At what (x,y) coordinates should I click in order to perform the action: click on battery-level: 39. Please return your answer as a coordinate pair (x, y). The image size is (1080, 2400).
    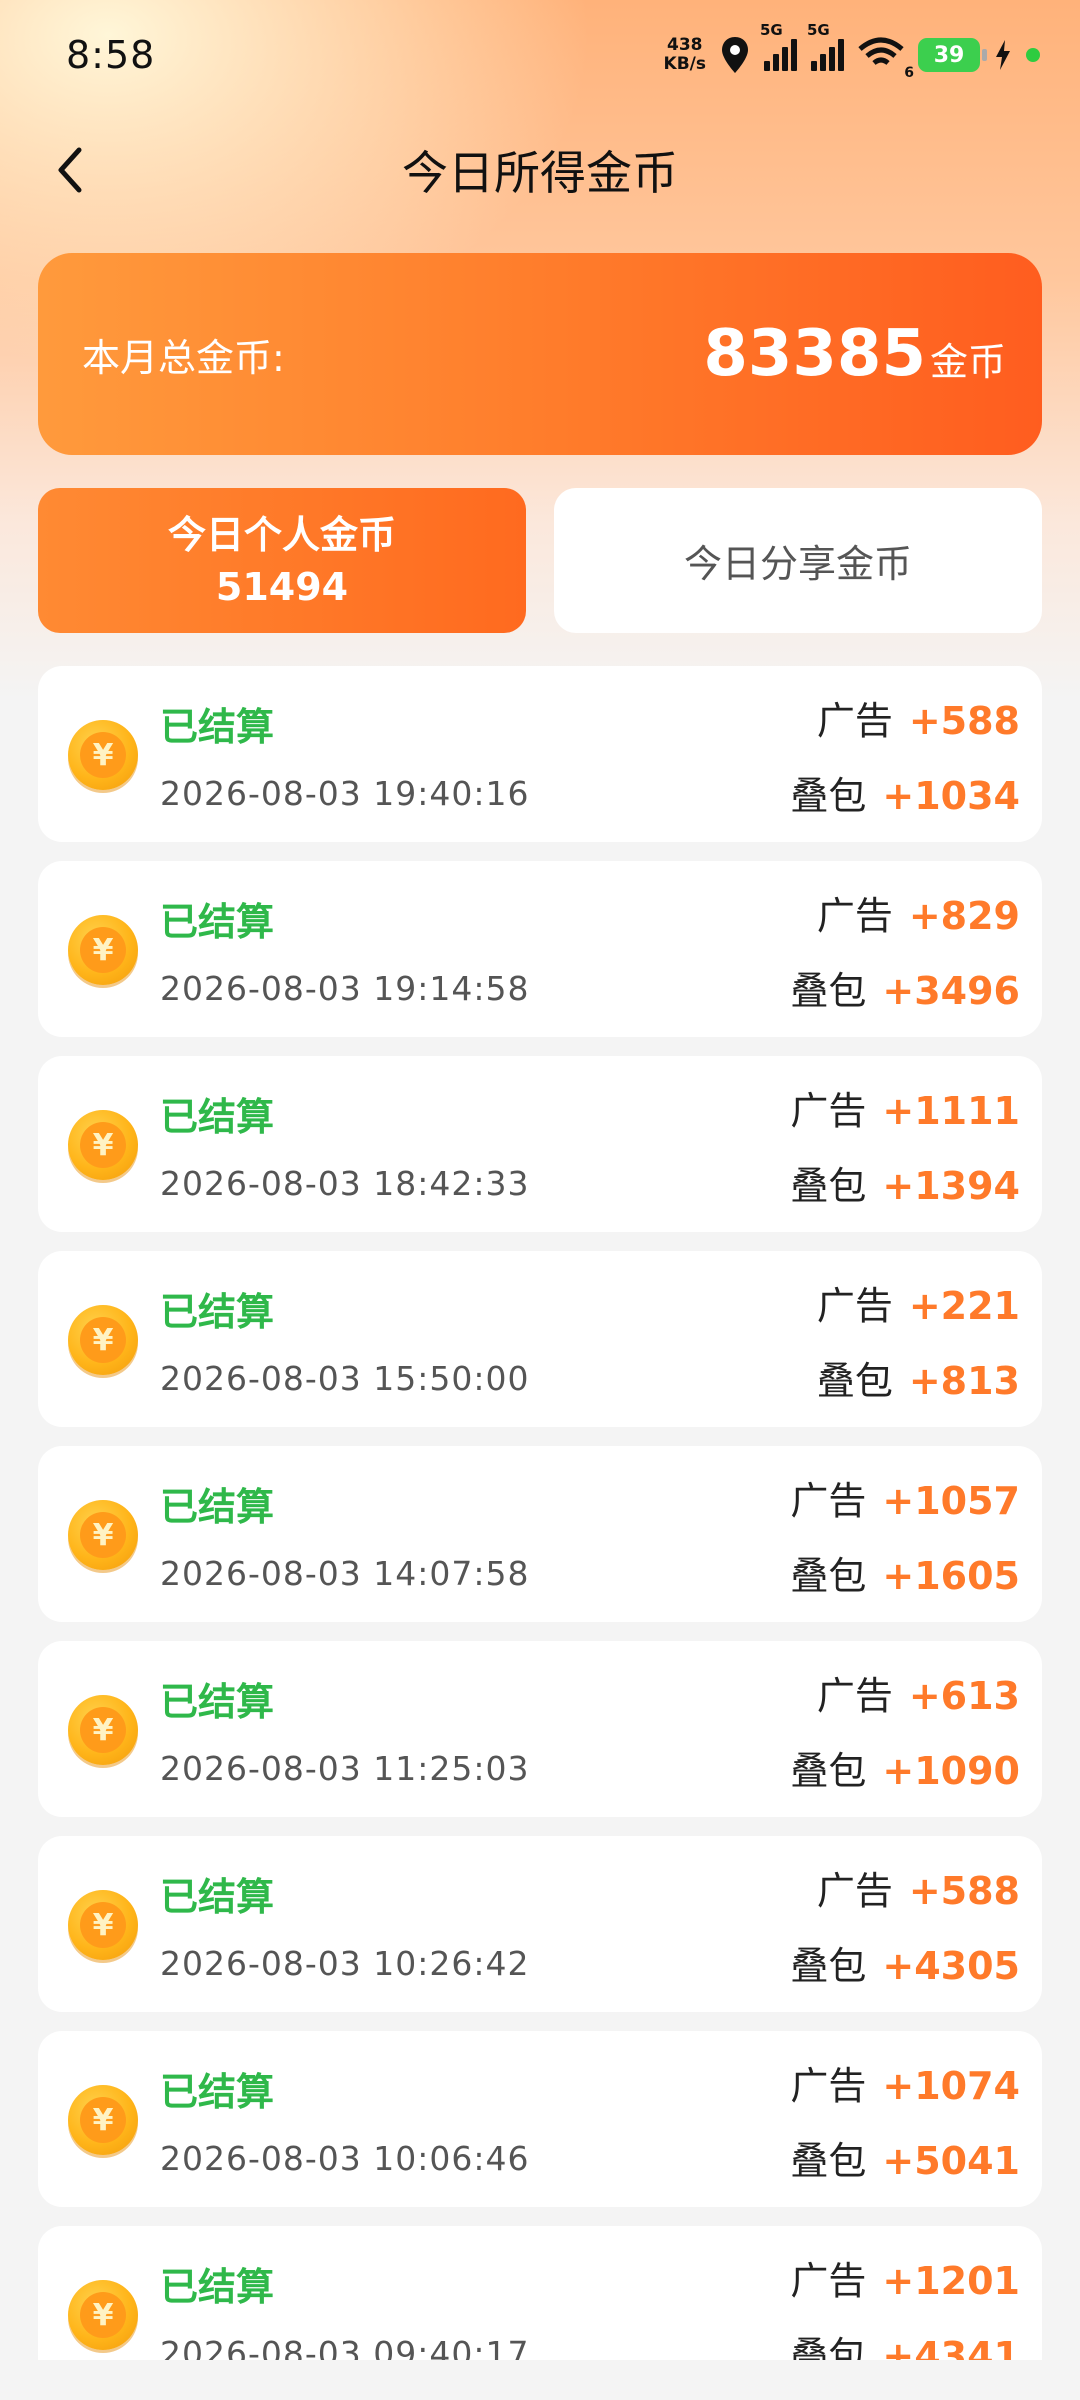
    Looking at the image, I should click on (949, 55).